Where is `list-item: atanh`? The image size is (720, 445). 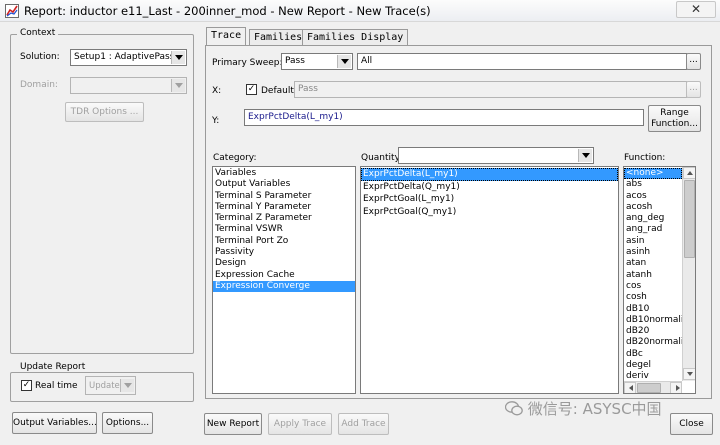 list-item: atanh is located at coordinates (653, 275).